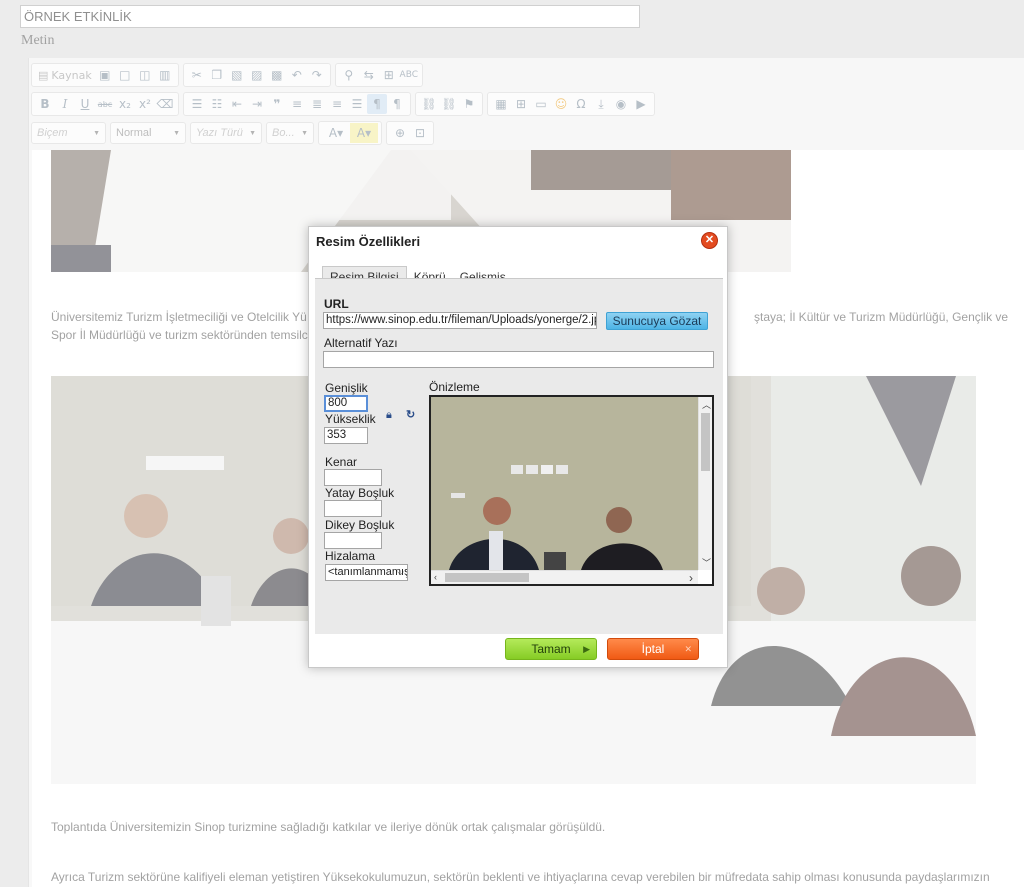  What do you see at coordinates (691, 577) in the screenshot?
I see `scroll-right-icon: ›` at bounding box center [691, 577].